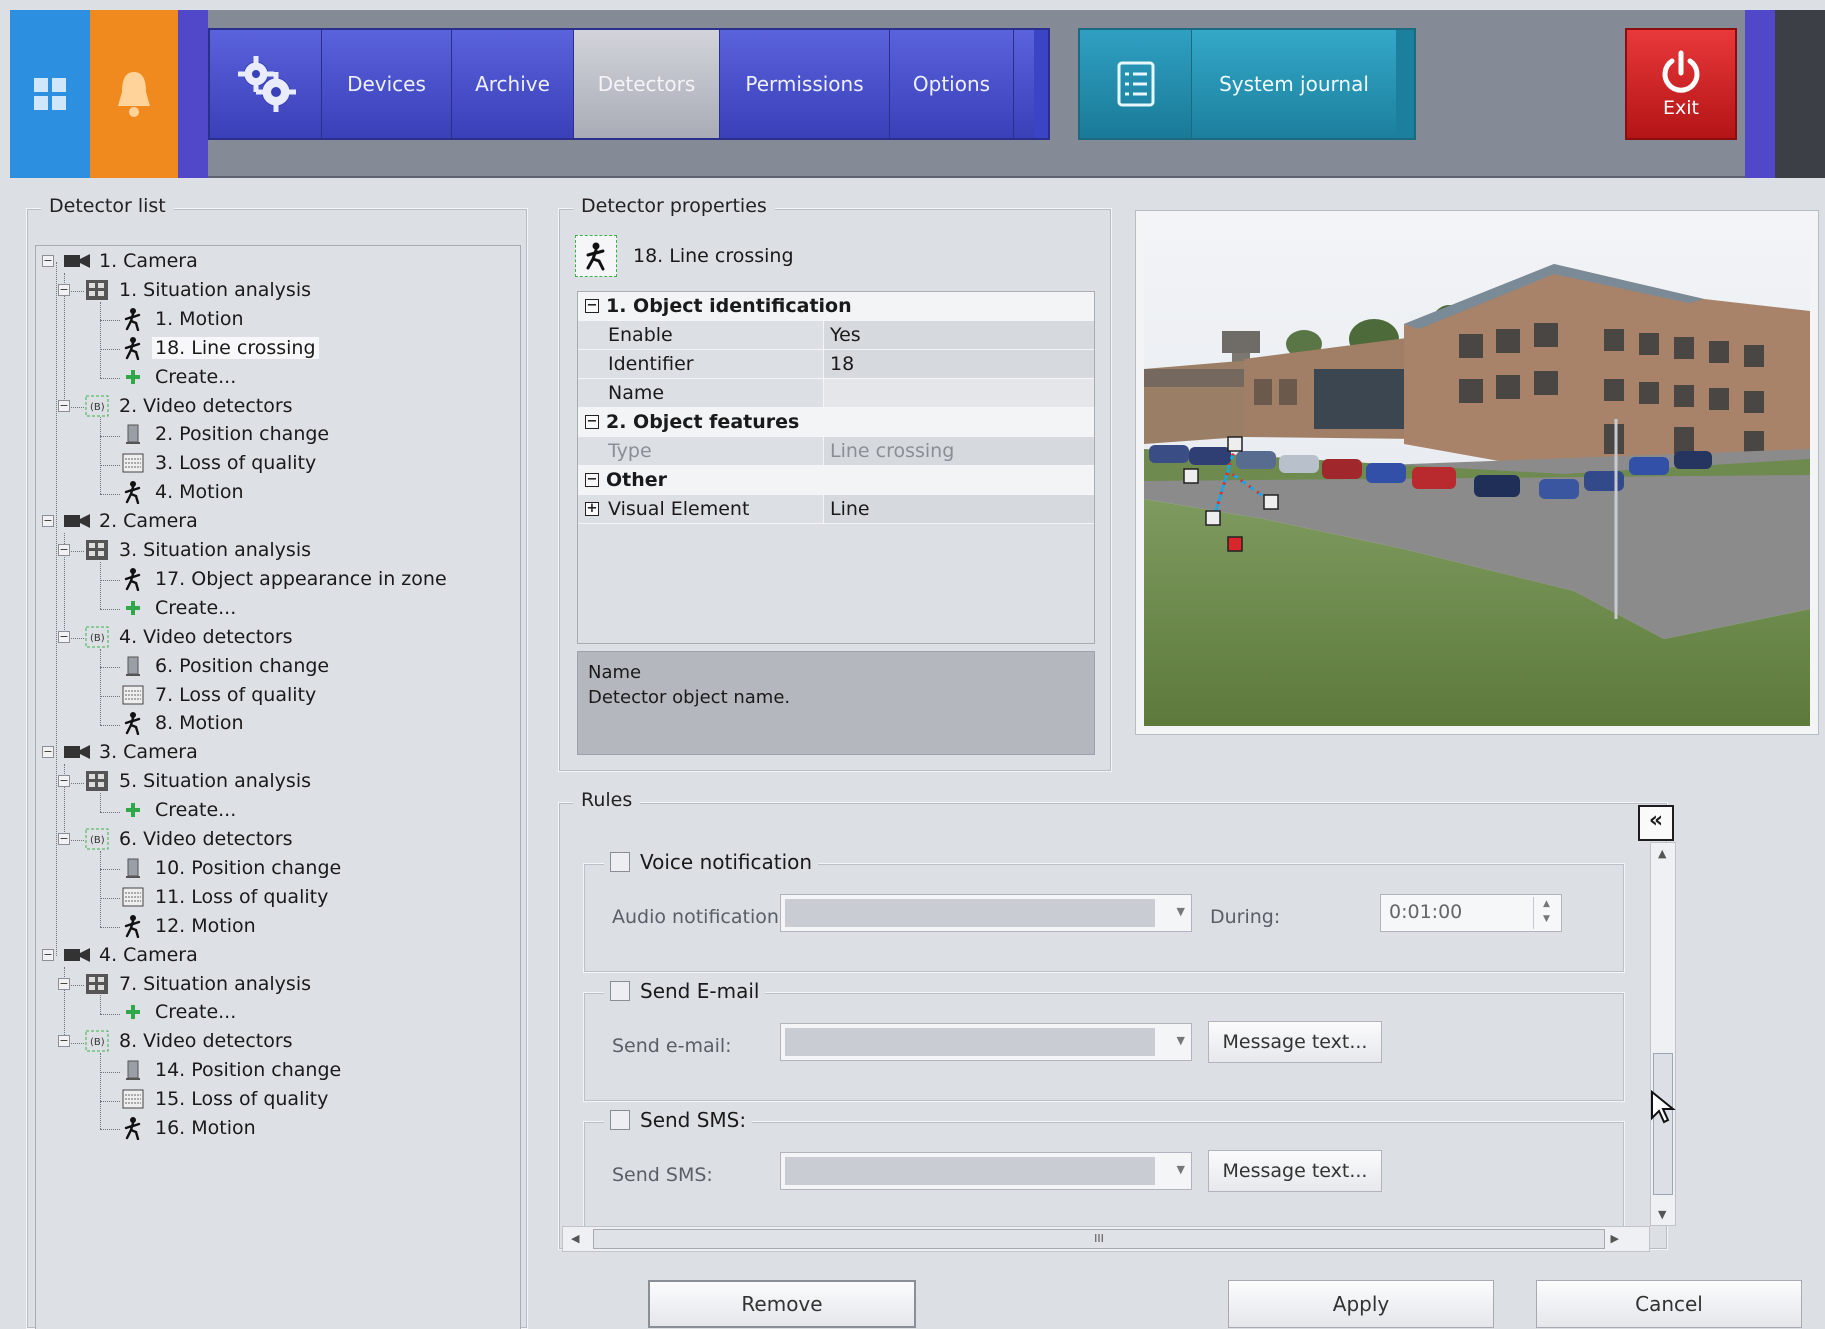 The image size is (1825, 1329). I want to click on apply-button: Apply, so click(1361, 1304).